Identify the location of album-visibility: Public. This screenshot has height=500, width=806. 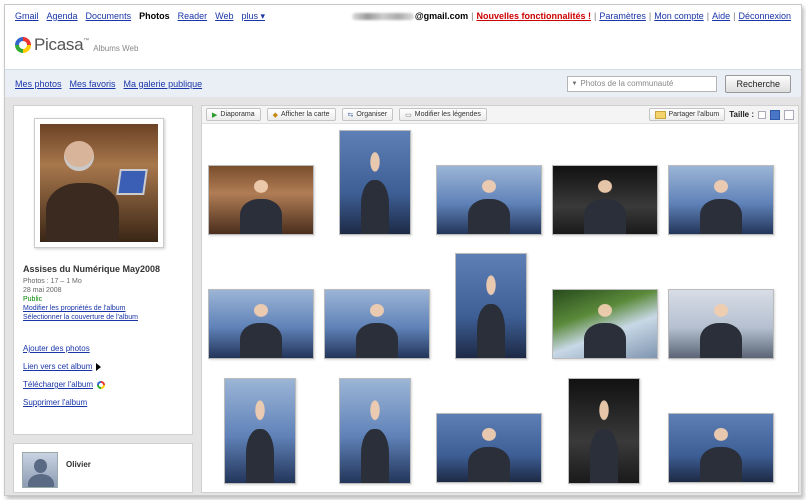
(33, 299).